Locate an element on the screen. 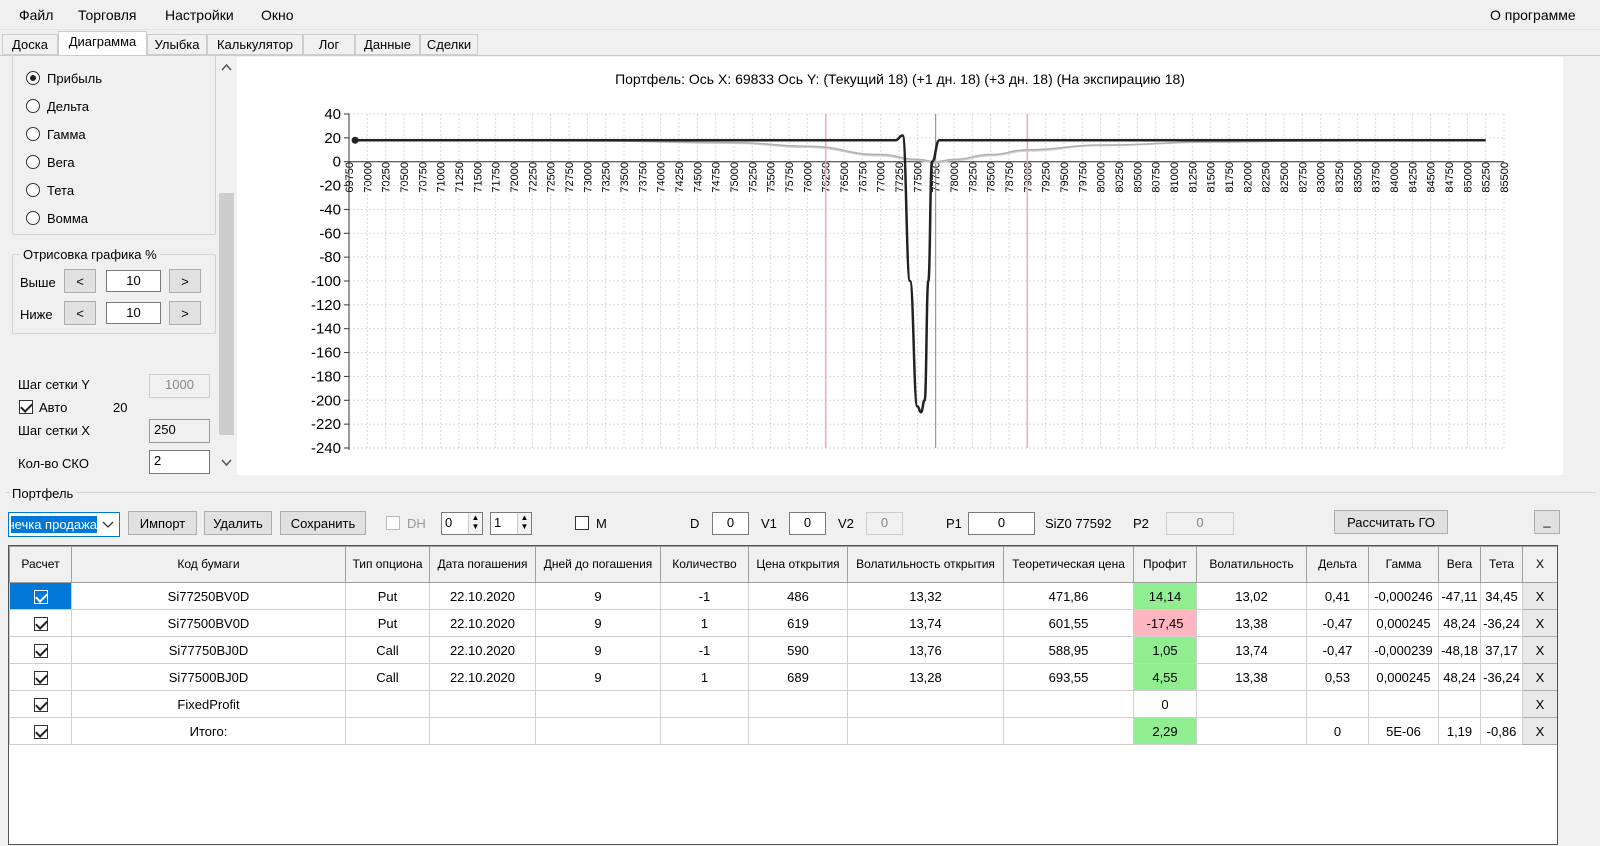 Image resolution: width=1600 pixels, height=846 pixels. below-input: 10 is located at coordinates (133, 313).